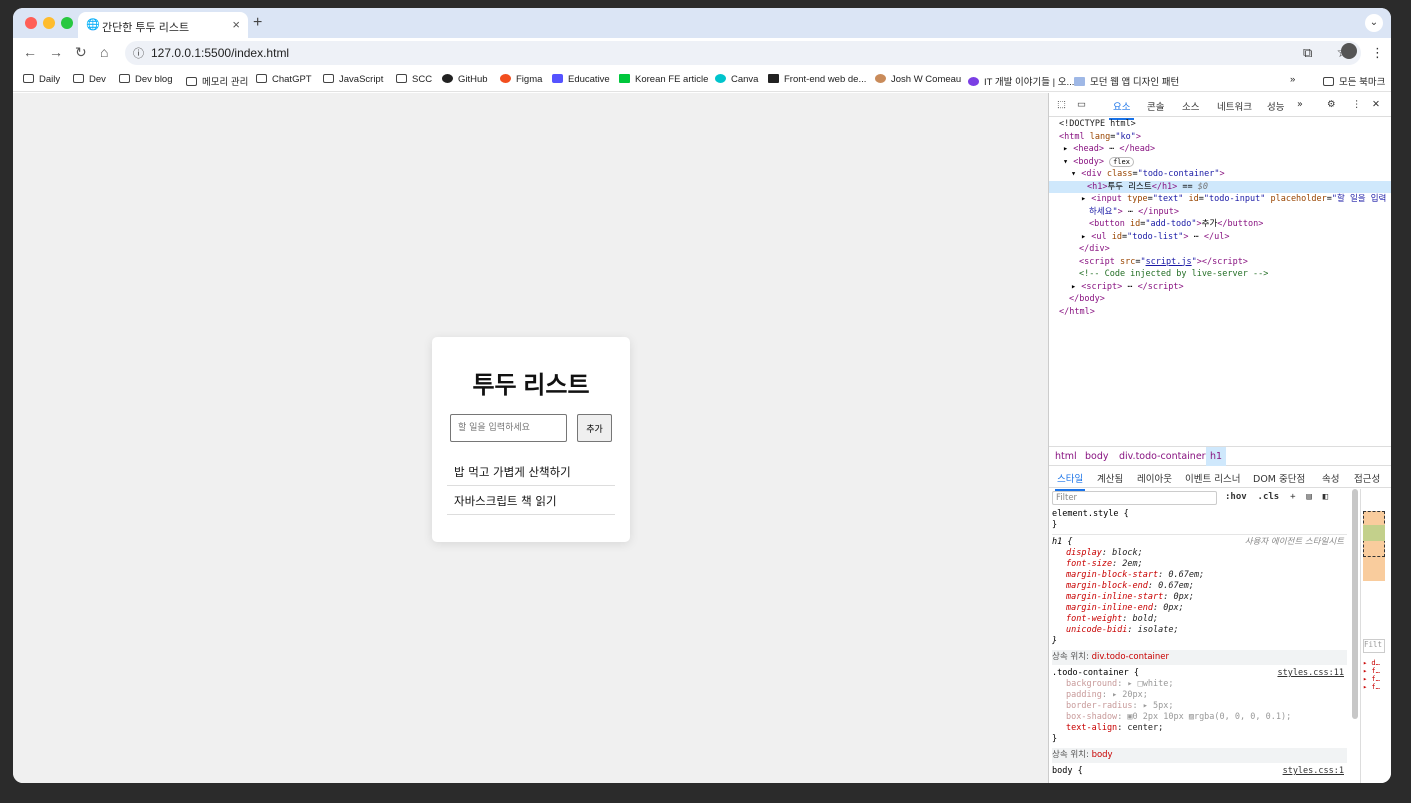 The image size is (1411, 803). Describe the element at coordinates (1225, 137) in the screenshot. I see `dom-node: <html lang="ko">` at that location.